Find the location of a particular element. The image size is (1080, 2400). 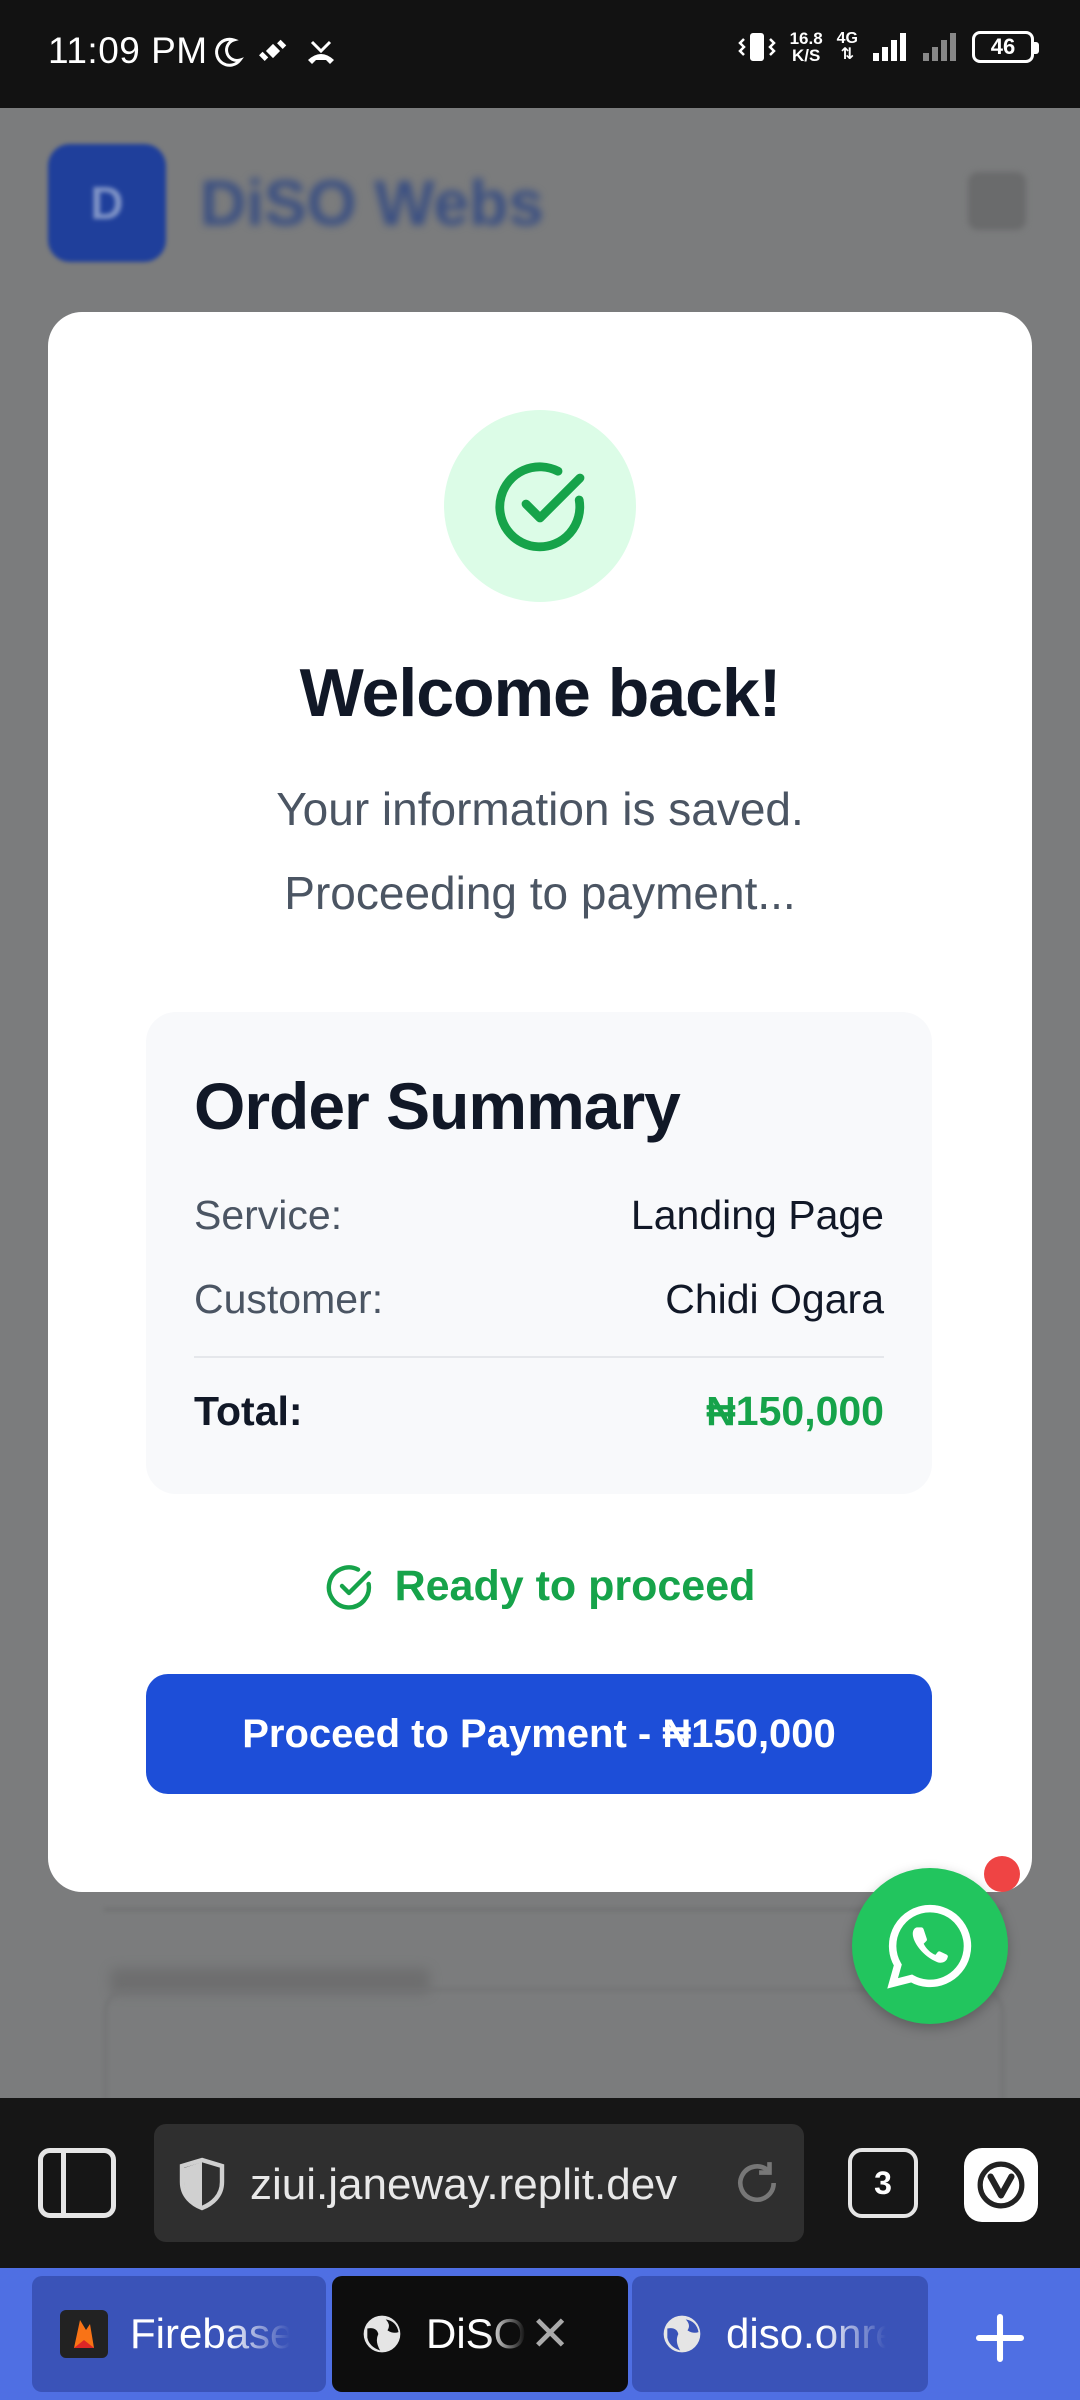

service-label: Service: is located at coordinates (268, 1215).